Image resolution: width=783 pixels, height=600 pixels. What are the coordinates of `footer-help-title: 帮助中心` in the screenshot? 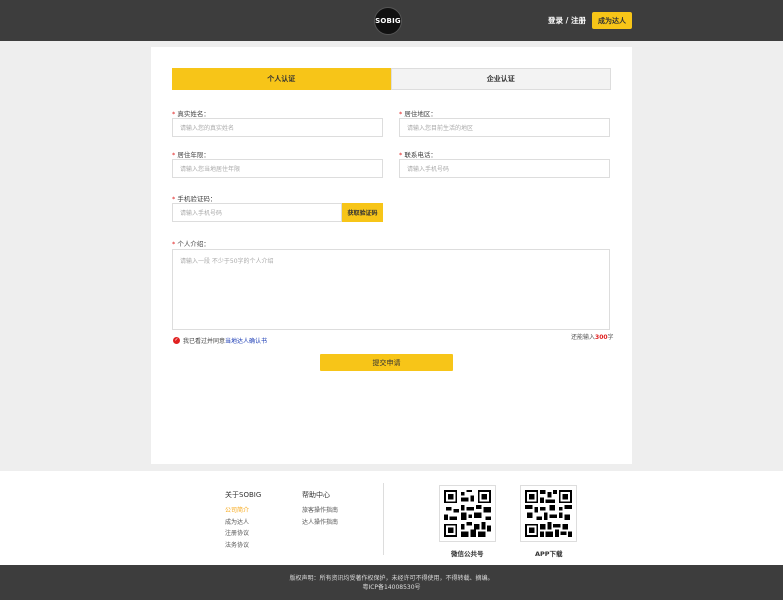 It's located at (316, 495).